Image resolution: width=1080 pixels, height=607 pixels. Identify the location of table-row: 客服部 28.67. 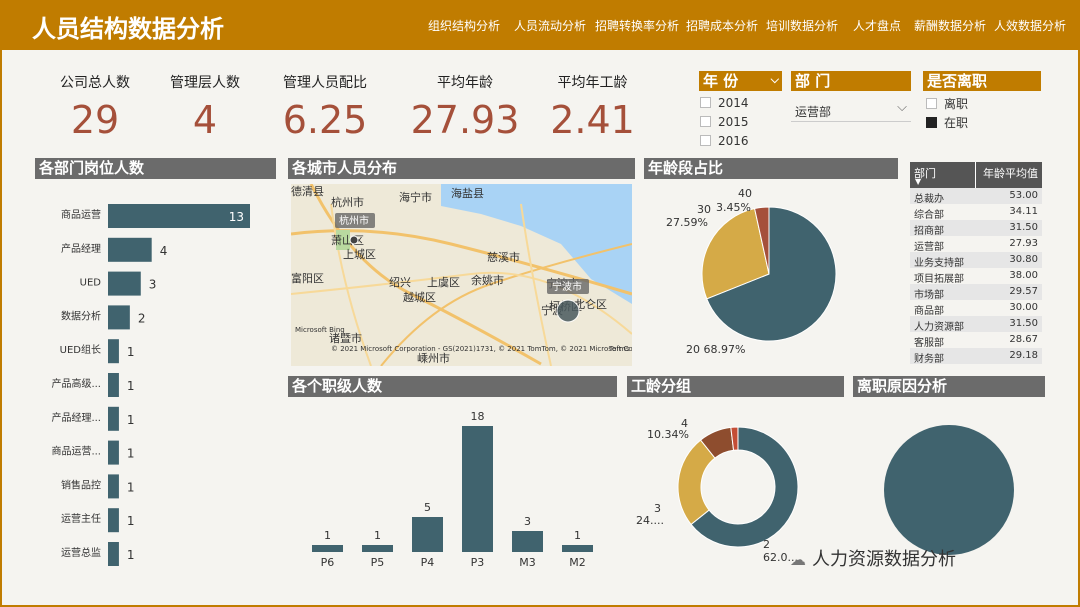
(976, 340).